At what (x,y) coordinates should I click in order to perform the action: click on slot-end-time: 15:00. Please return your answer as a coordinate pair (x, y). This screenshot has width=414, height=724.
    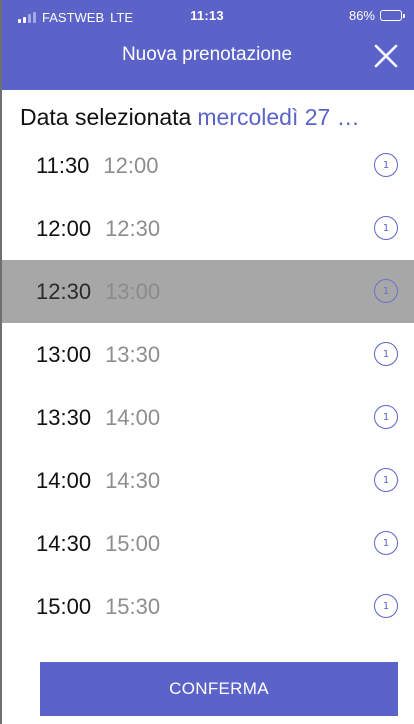
    Looking at the image, I should click on (133, 543).